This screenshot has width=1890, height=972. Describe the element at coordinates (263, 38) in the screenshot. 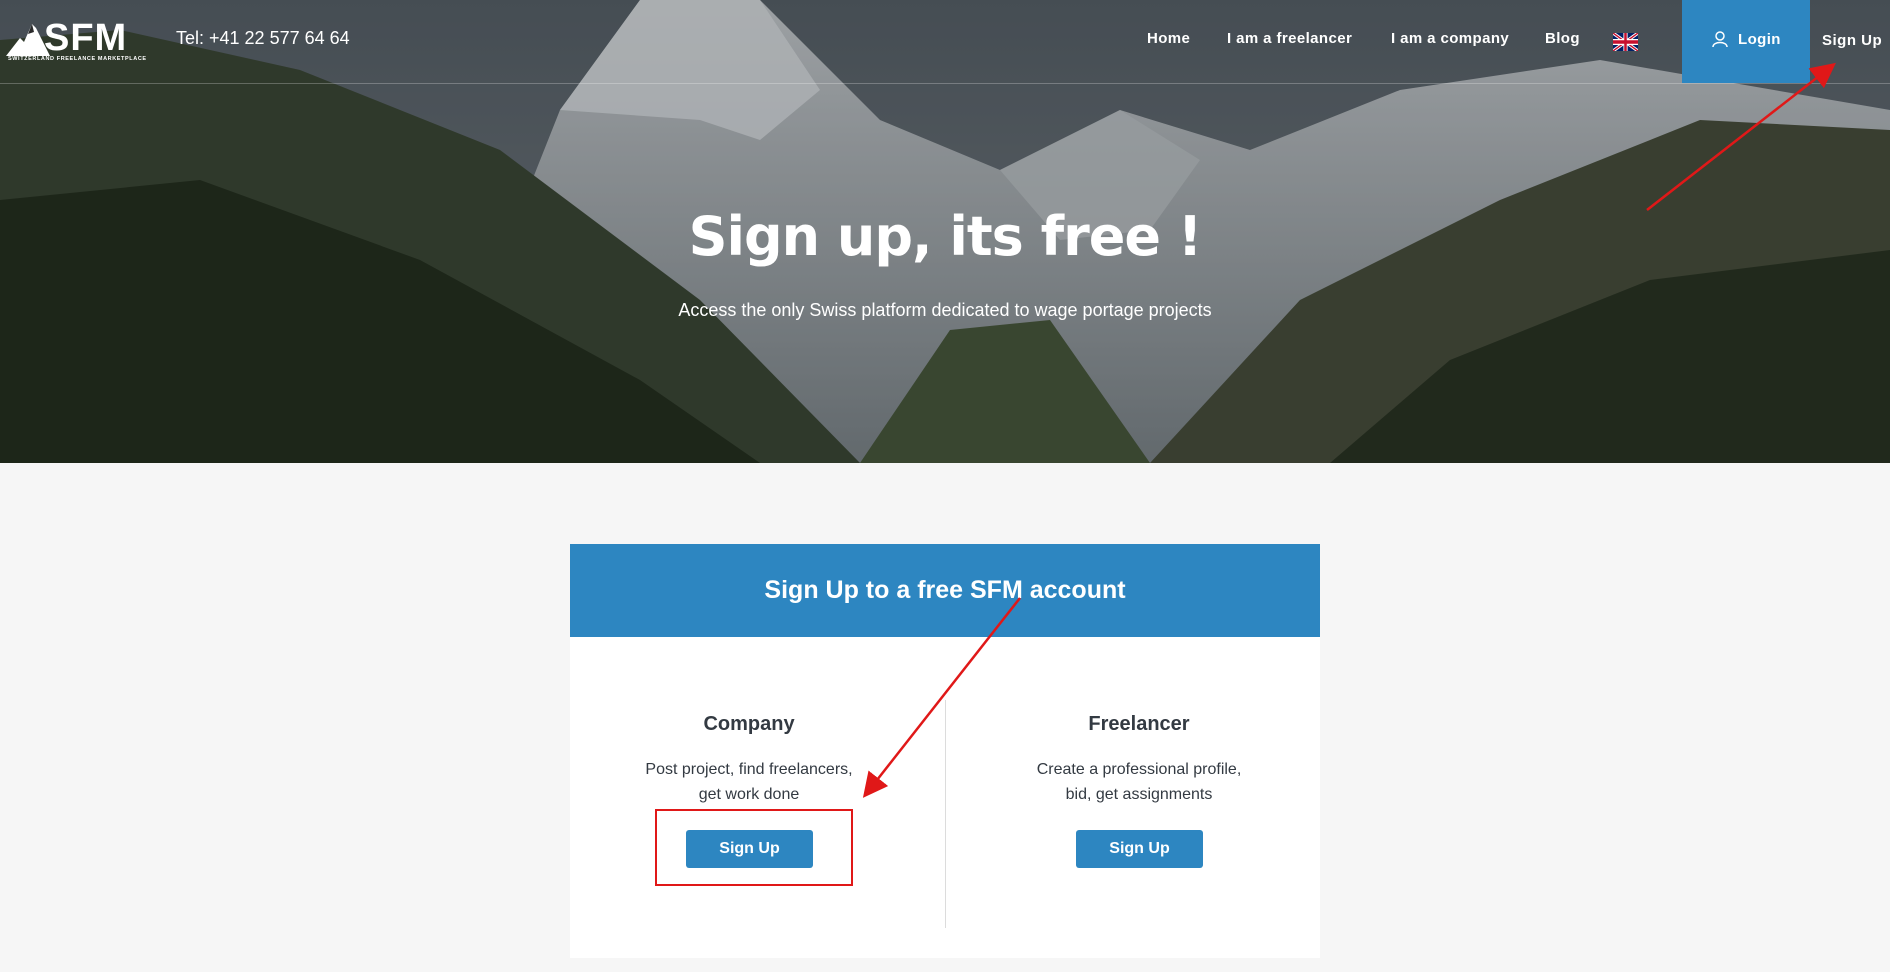

I see `telephone-number: Tel: +41 22 577 64 64` at that location.